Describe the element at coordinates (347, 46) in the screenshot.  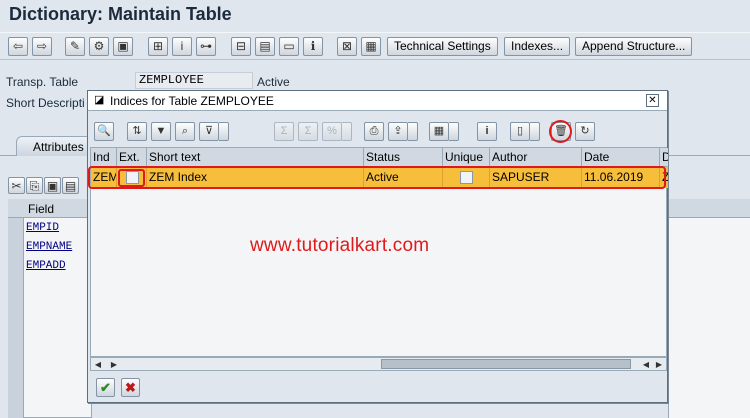
I see `layout-icon: ⊠` at that location.